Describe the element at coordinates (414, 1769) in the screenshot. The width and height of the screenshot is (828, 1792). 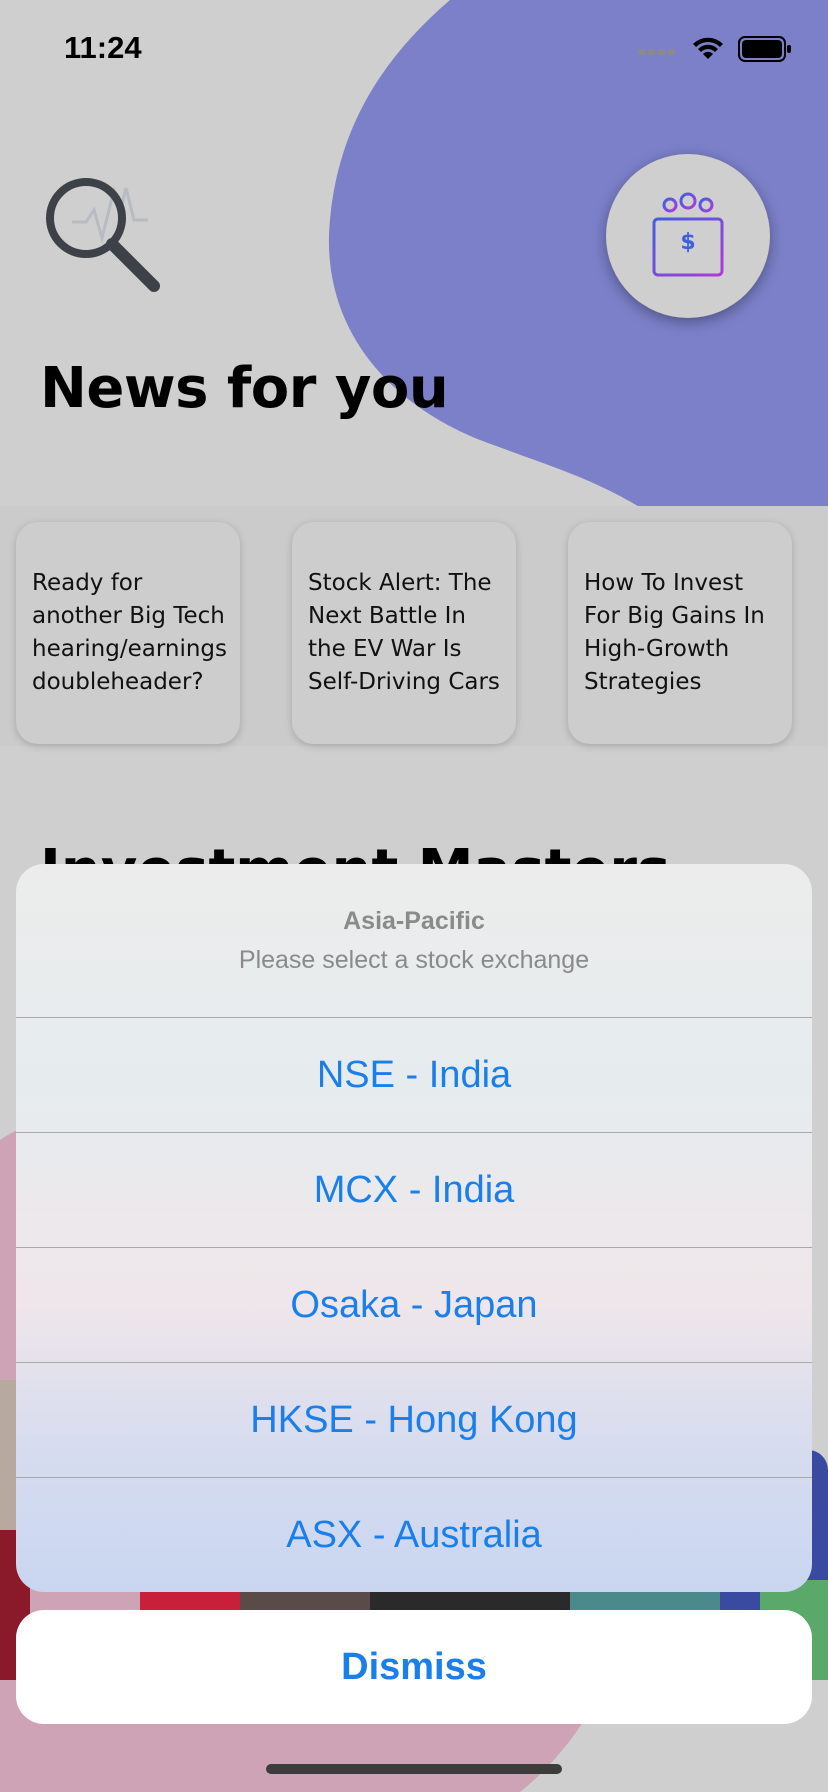
I see `home-indicator` at that location.